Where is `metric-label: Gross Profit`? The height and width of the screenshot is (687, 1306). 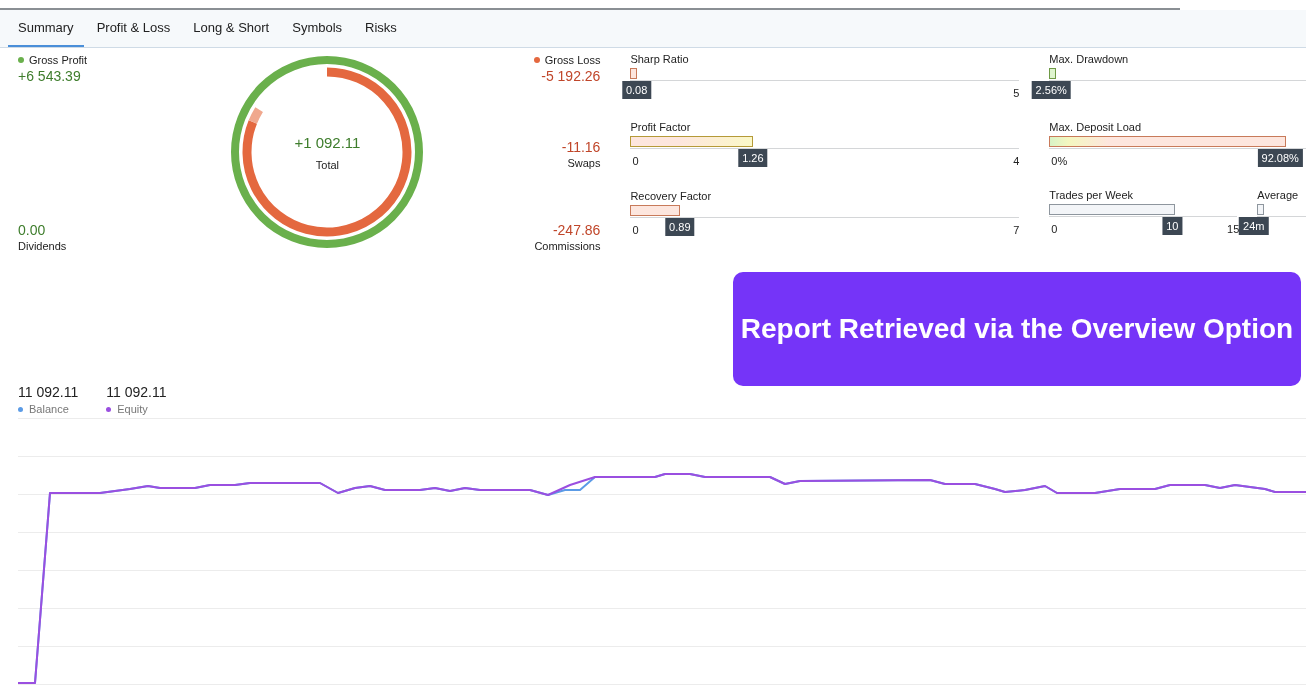 metric-label: Gross Profit is located at coordinates (58, 60).